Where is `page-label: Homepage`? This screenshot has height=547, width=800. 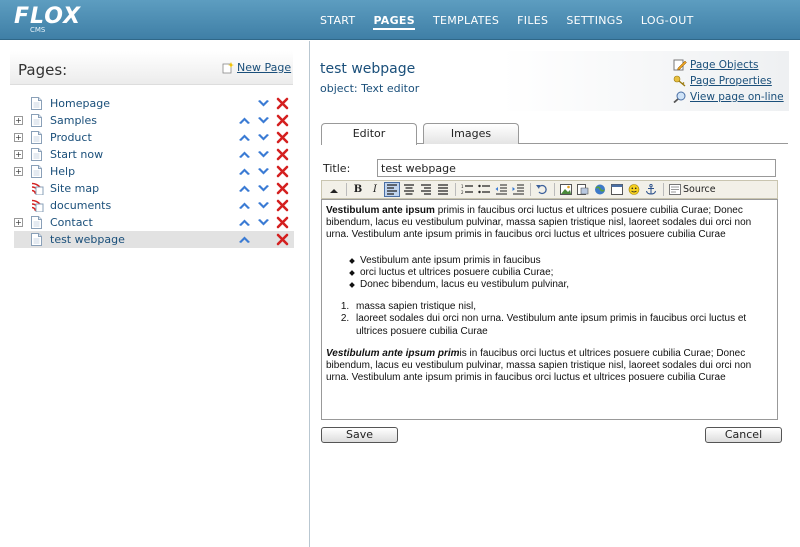
page-label: Homepage is located at coordinates (80, 103).